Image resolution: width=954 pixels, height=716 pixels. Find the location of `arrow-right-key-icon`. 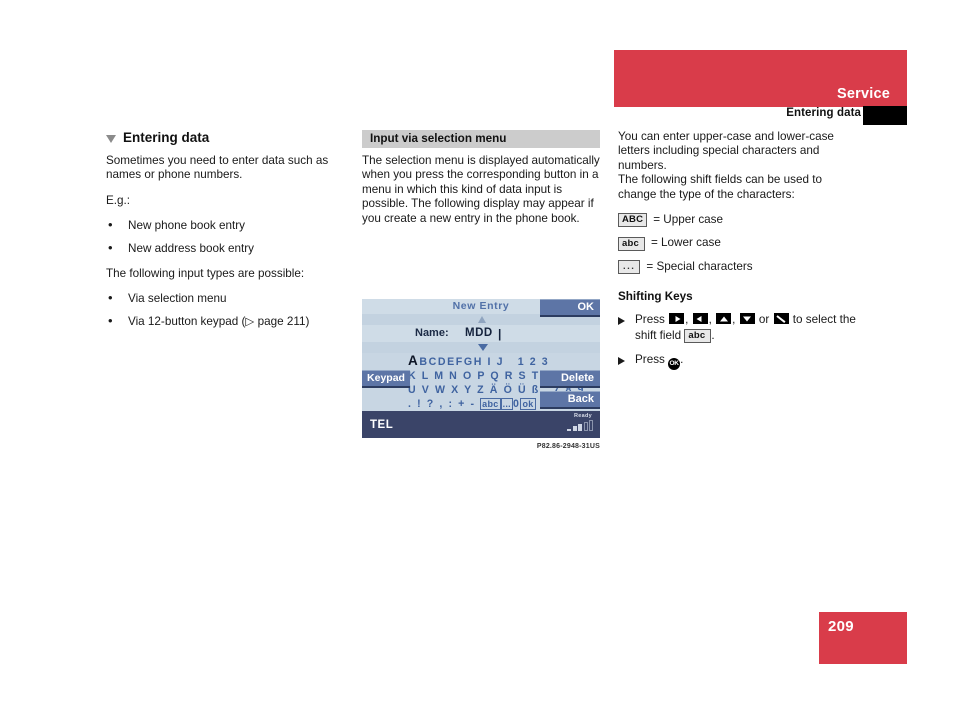

arrow-right-key-icon is located at coordinates (677, 319).